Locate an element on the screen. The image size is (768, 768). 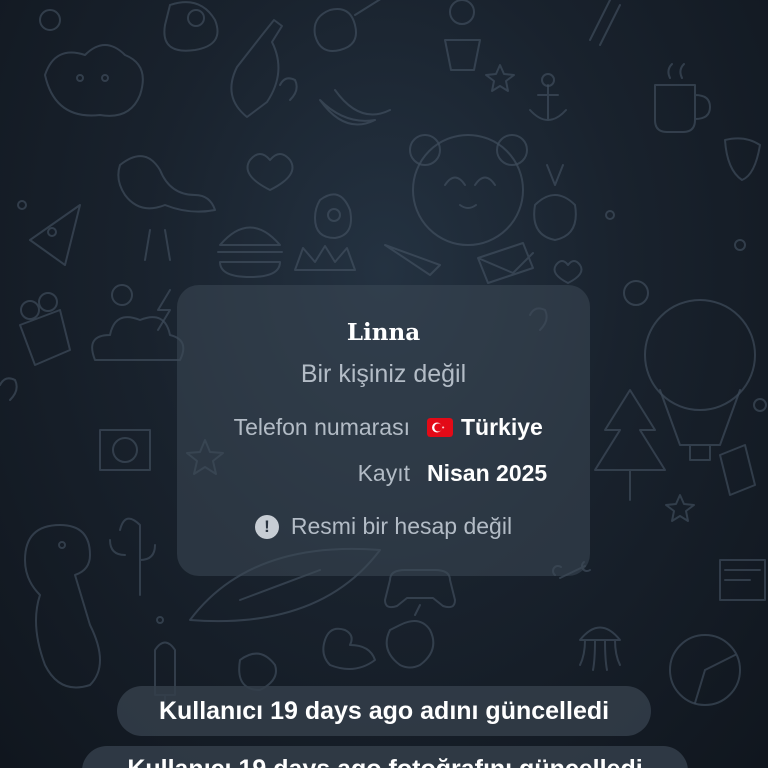
registered-label: Kayıt is located at coordinates (383, 473).